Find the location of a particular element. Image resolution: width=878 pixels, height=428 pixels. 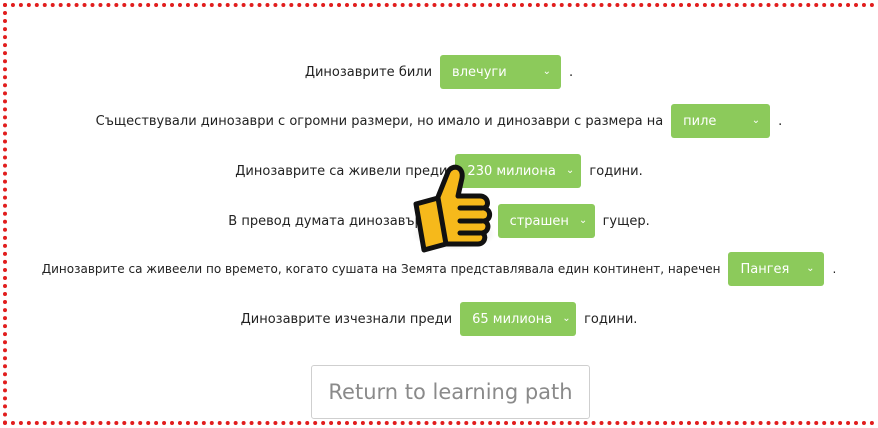

sentence-row-1: Динозаврите били влечуги ⌄ . is located at coordinates (439, 72).